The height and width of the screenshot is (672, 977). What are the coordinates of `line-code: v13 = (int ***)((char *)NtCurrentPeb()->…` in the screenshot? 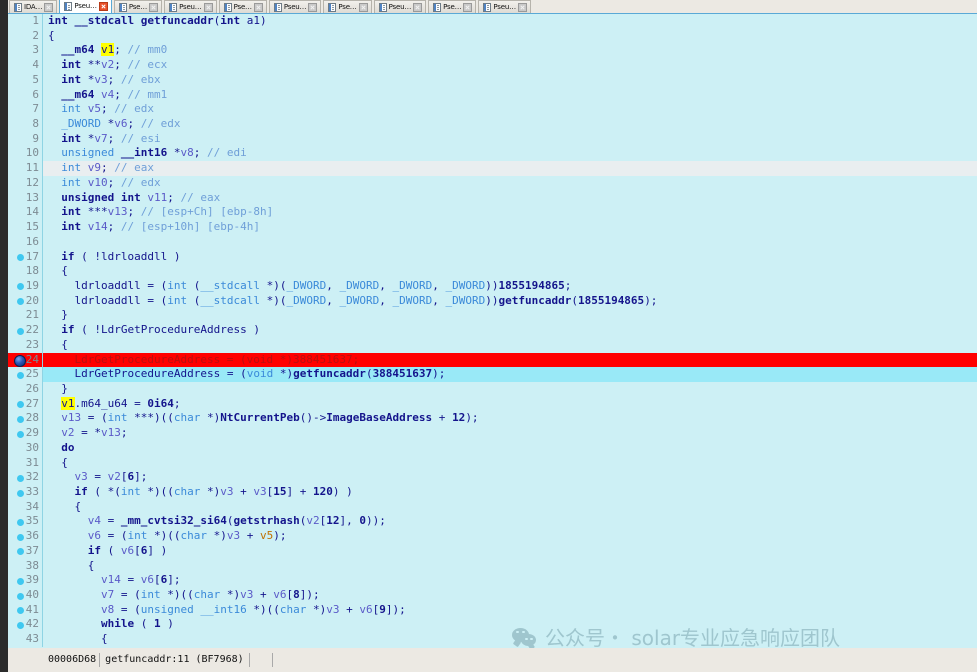 It's located at (510, 418).